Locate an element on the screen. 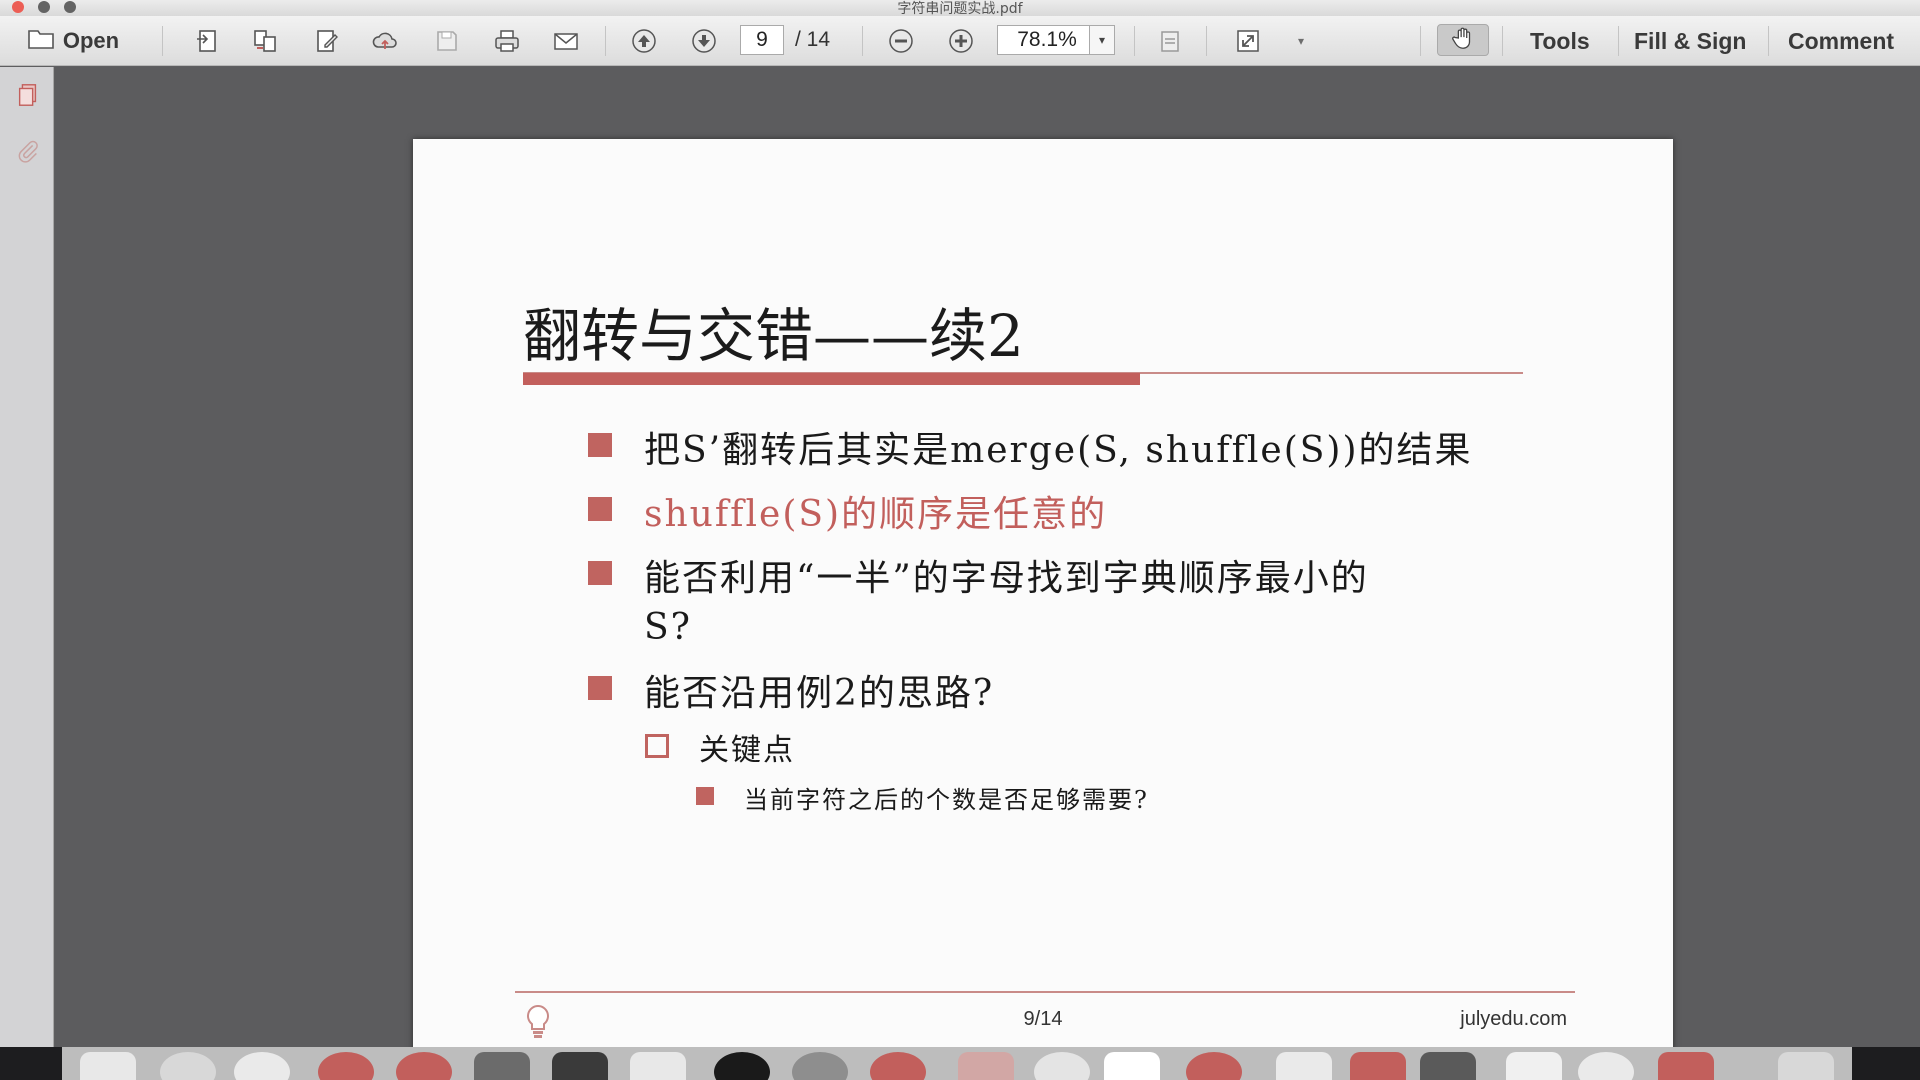 This screenshot has height=1080, width=1920. sub-sub-bullet-item: 当前字符之后的个数是否足够需要? is located at coordinates (922, 797).